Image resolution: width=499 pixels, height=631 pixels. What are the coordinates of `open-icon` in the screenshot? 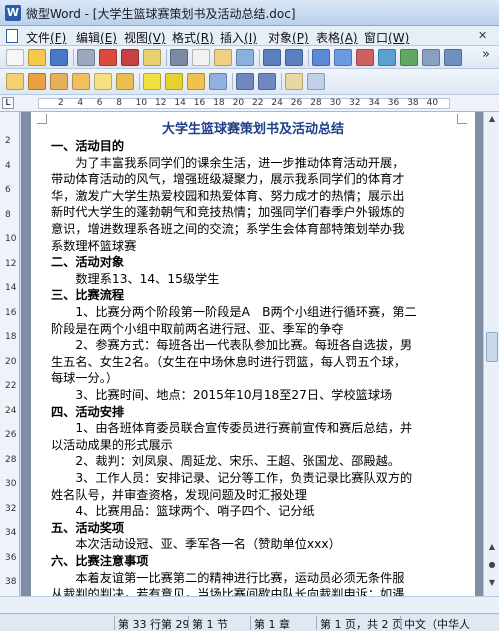 It's located at (37, 57).